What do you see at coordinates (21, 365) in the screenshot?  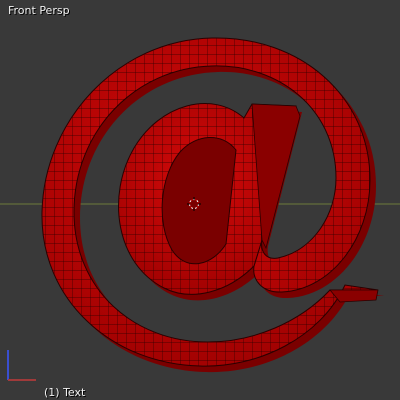 I see `axis-gizmo-icon` at bounding box center [21, 365].